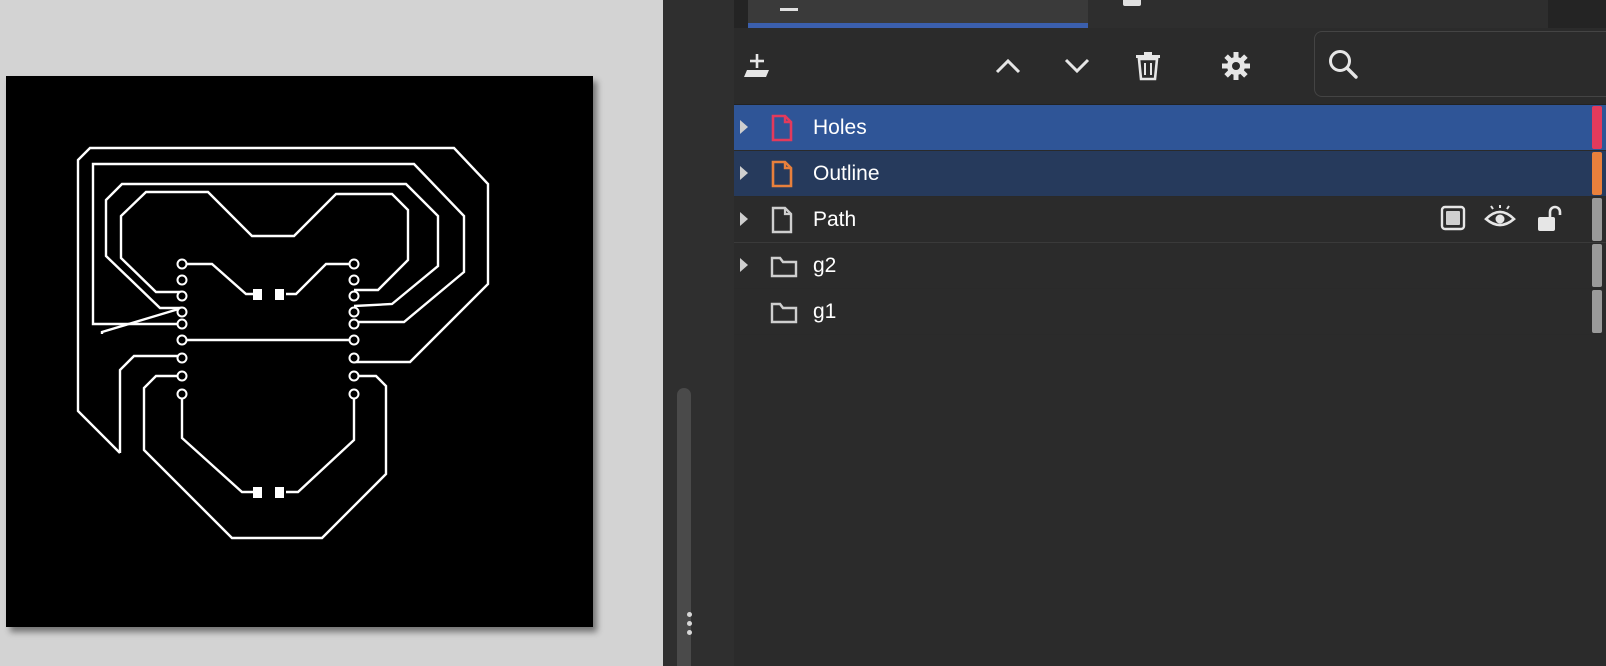 Image resolution: width=1606 pixels, height=666 pixels. I want to click on layer-label: Holes, so click(840, 127).